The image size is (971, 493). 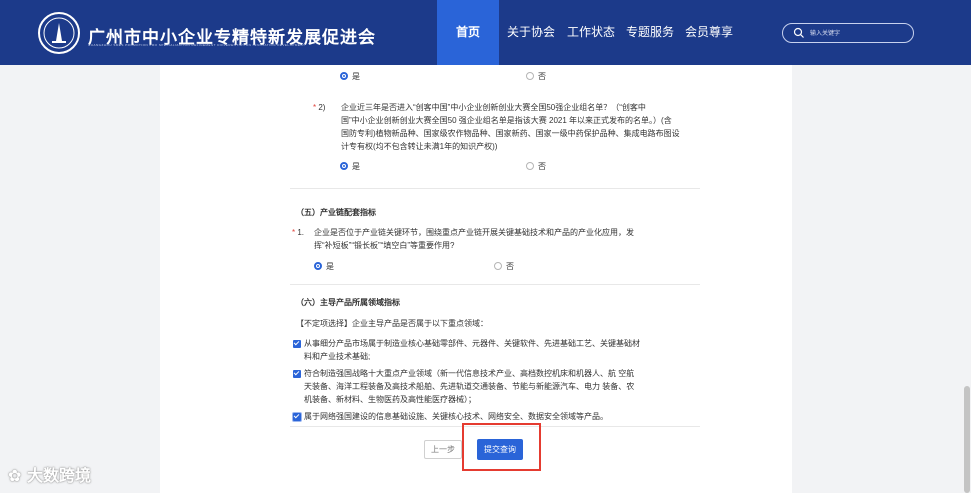 I want to click on q2-number: * 2), so click(x=319, y=107).